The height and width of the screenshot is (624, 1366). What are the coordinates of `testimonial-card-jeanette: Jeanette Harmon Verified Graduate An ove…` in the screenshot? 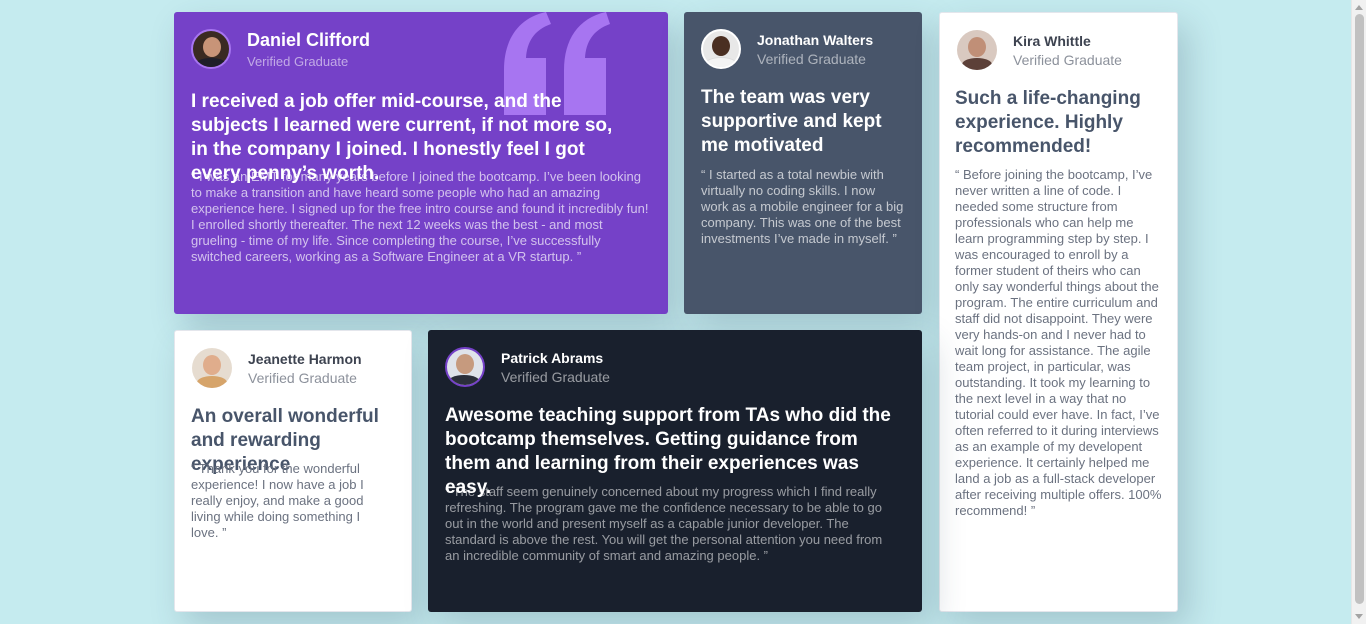 It's located at (293, 471).